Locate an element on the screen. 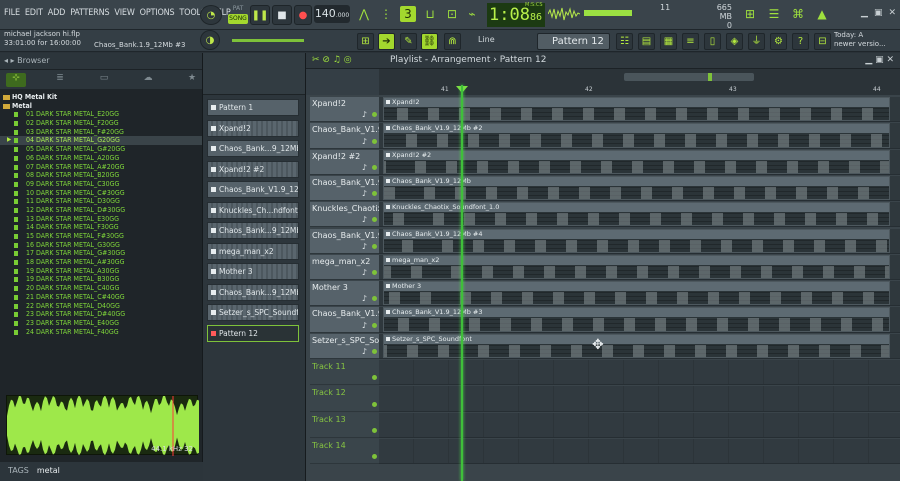  minimize-icon: ▁ is located at coordinates (864, 13).